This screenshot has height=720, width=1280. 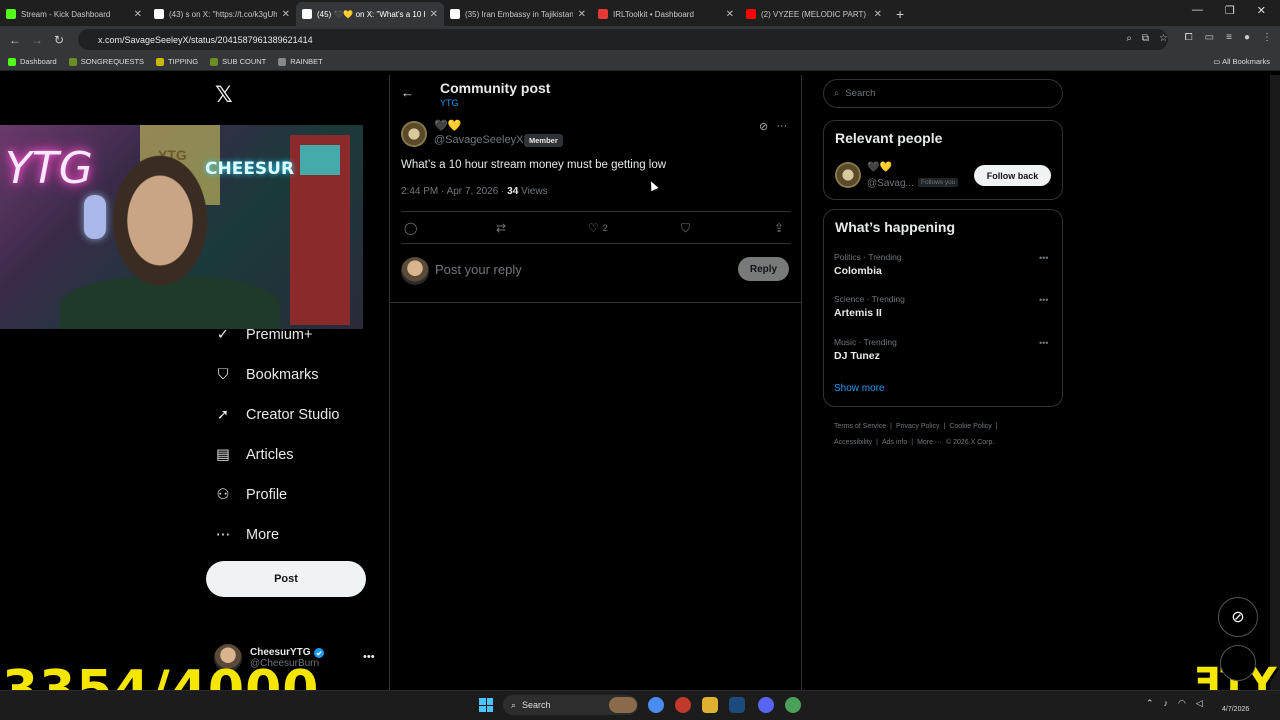 What do you see at coordinates (1189, 37) in the screenshot?
I see `extensions-icon: ⧠` at bounding box center [1189, 37].